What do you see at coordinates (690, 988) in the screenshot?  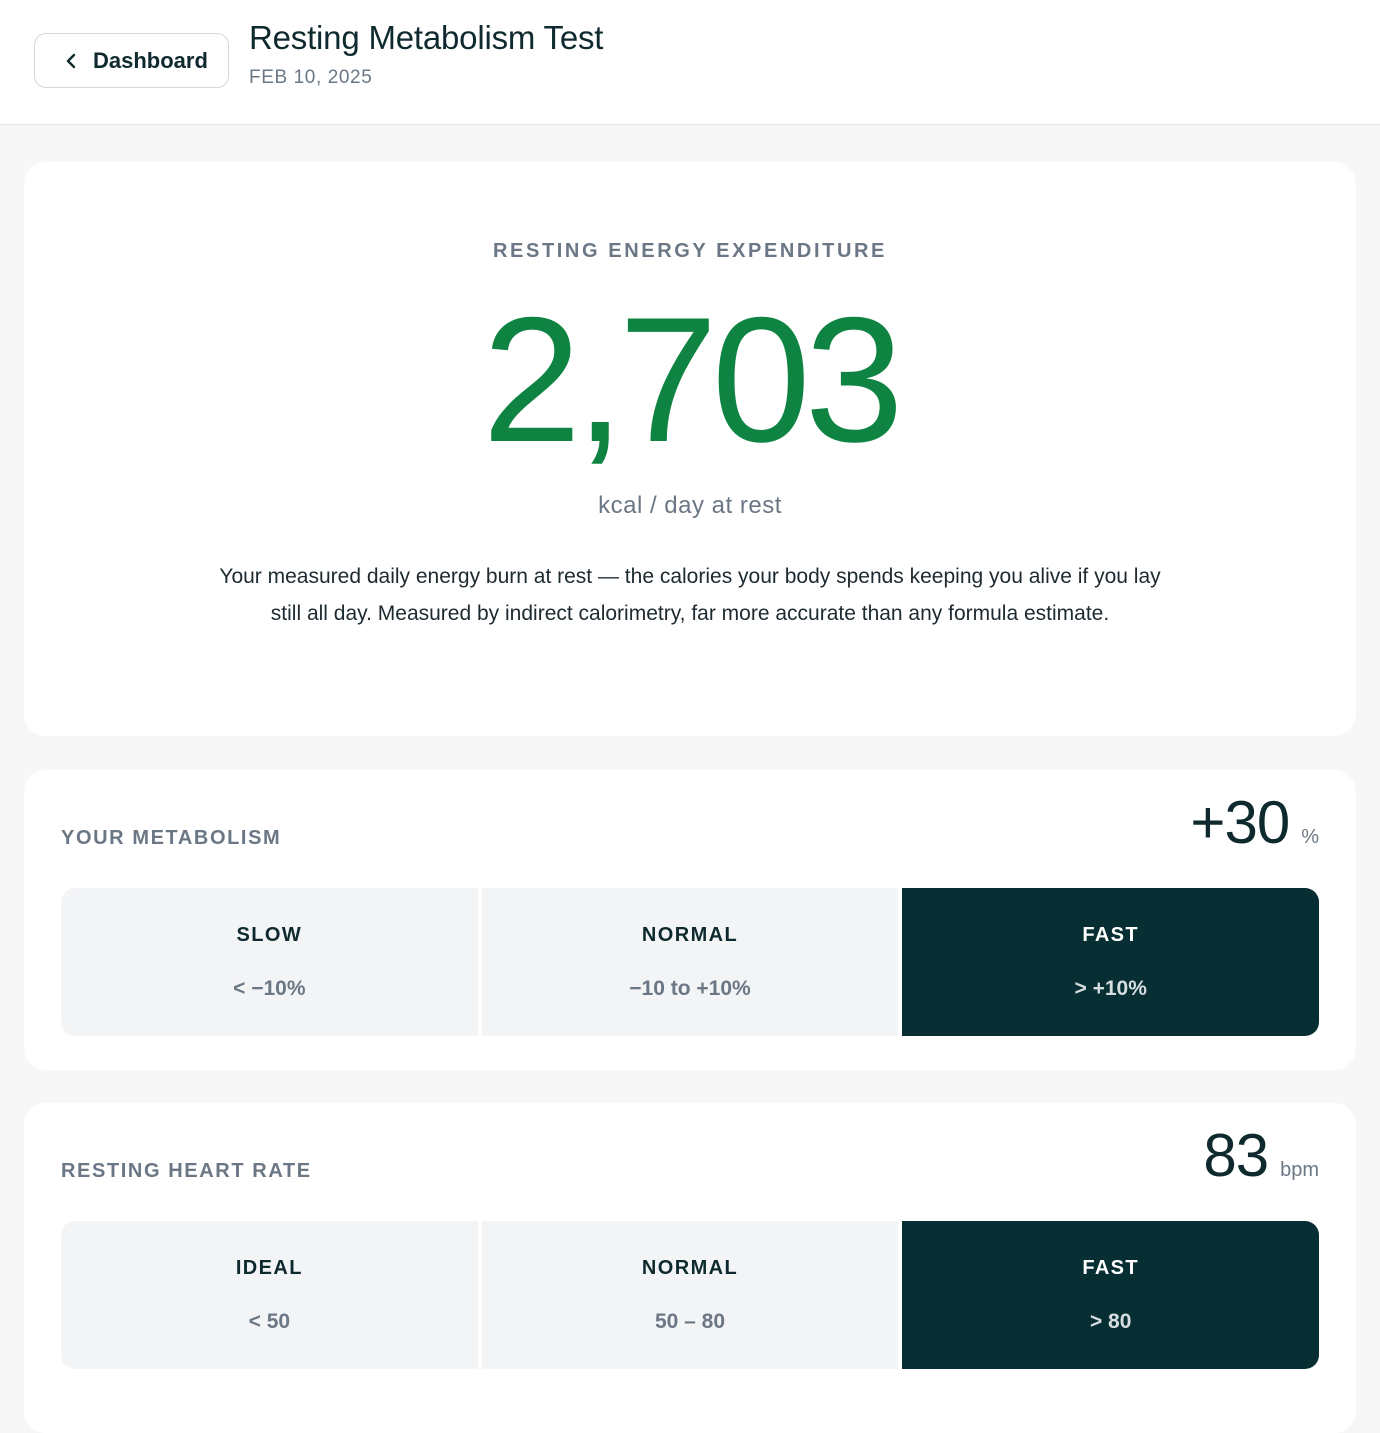 I see `segment-range: −10 to +10%` at bounding box center [690, 988].